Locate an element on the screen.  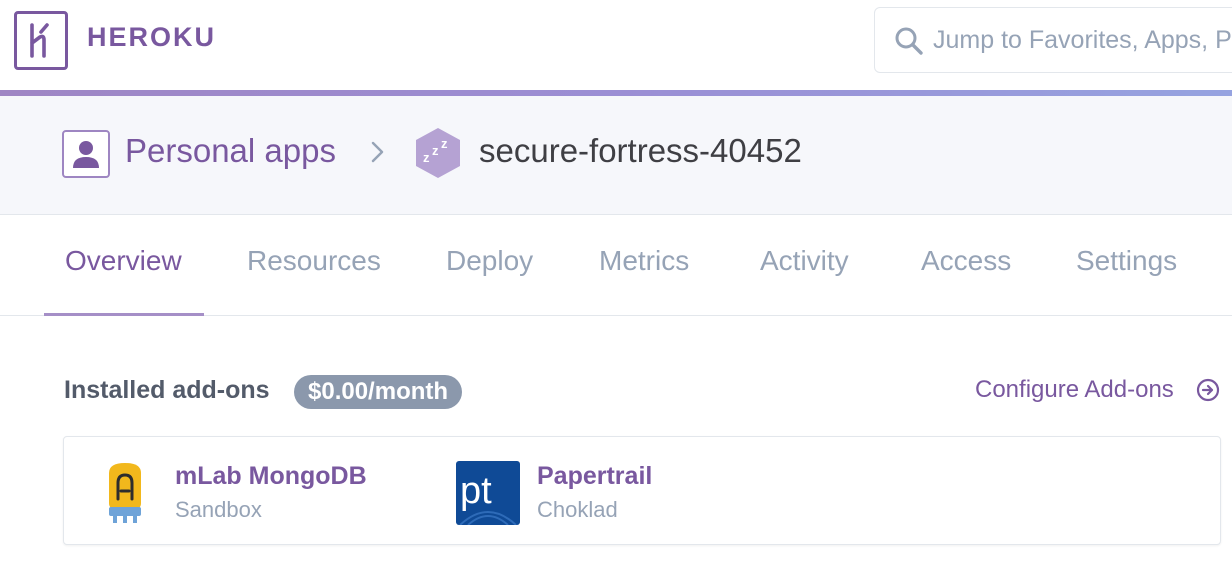
personal-user-icon is located at coordinates (86, 154).